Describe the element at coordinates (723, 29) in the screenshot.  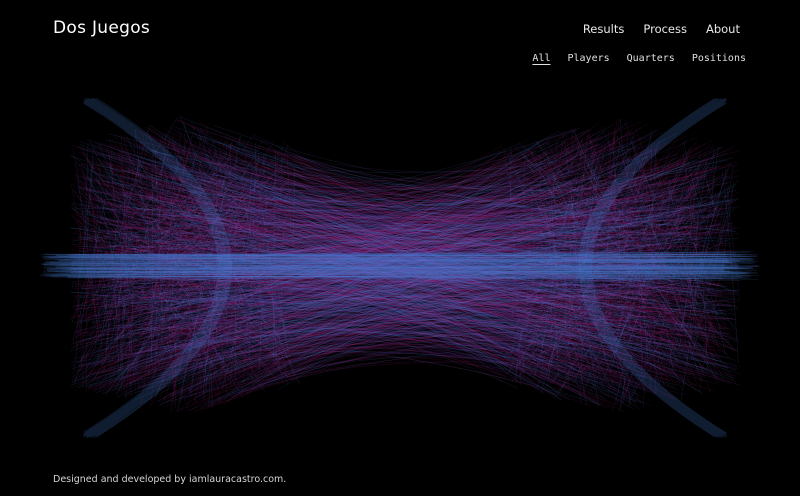
I see `nav-about: About` at that location.